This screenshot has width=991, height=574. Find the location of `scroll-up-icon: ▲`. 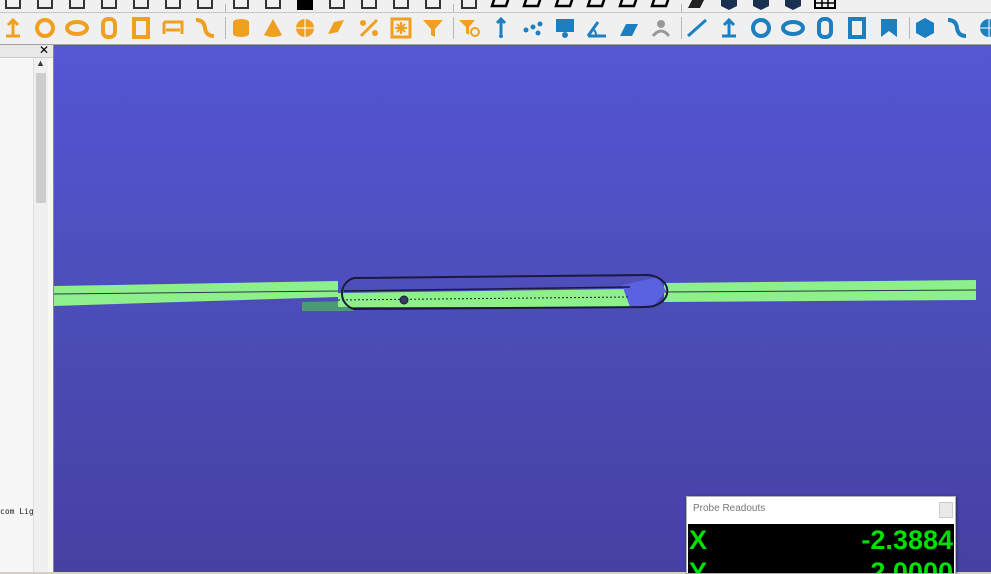

scroll-up-icon: ▲ is located at coordinates (40, 63).